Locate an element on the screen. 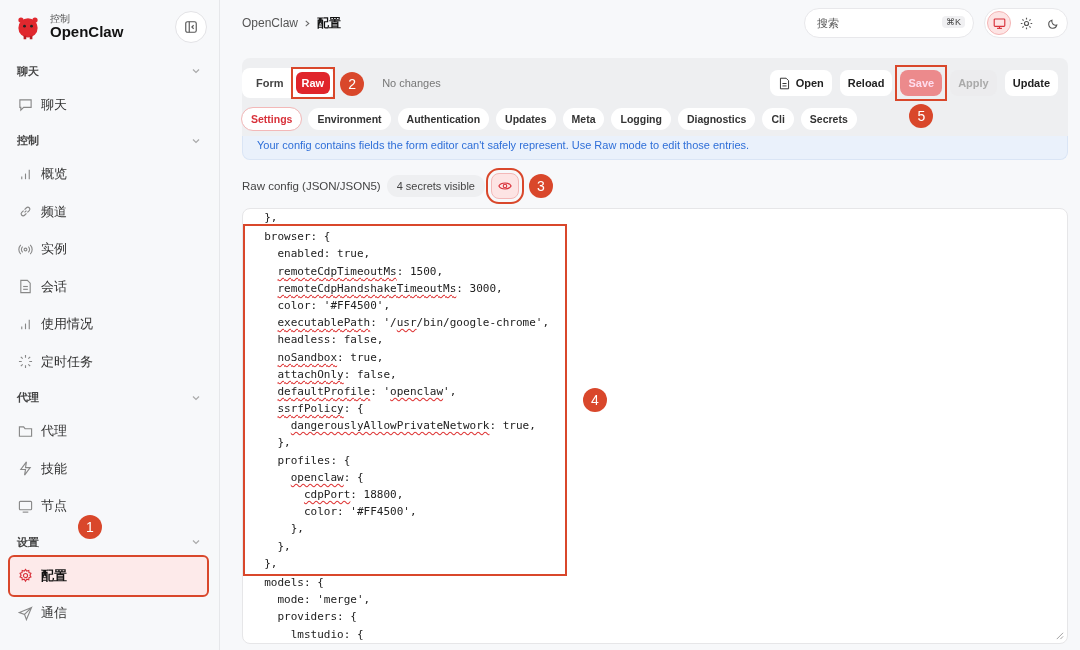 The image size is (1080, 650). gear-icon is located at coordinates (25, 576).